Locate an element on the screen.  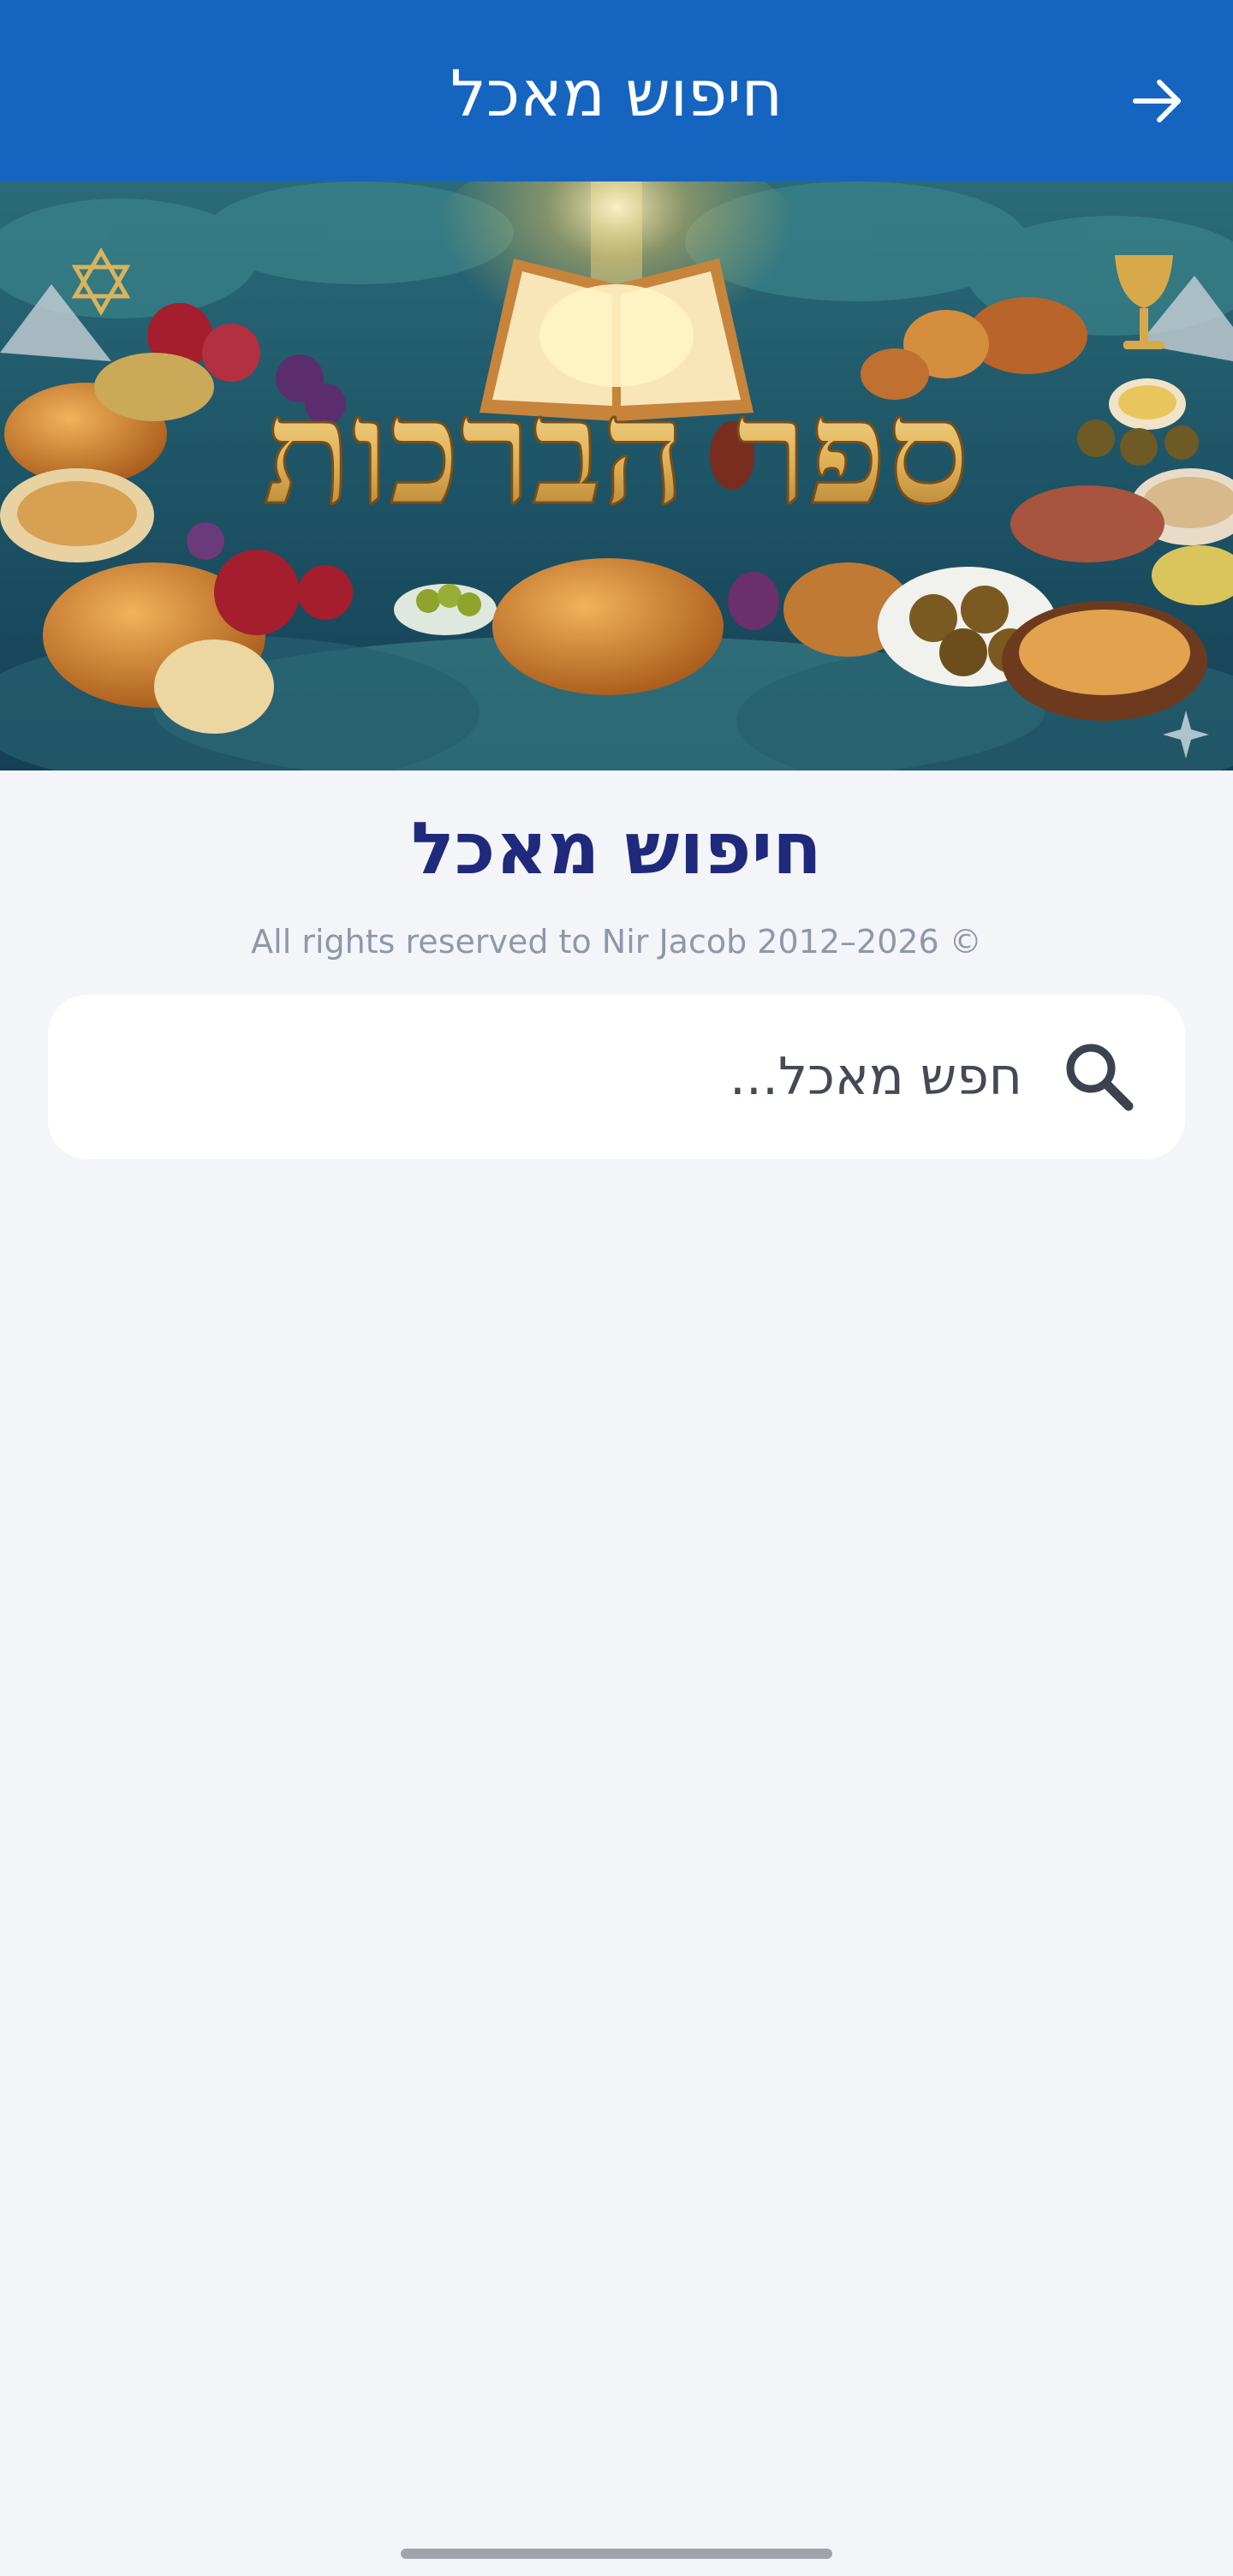
search-input is located at coordinates (560, 1077).